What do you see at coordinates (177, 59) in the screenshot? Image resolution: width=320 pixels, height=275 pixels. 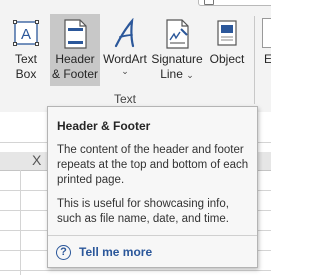 I see `signature-line-label-1: Signature` at bounding box center [177, 59].